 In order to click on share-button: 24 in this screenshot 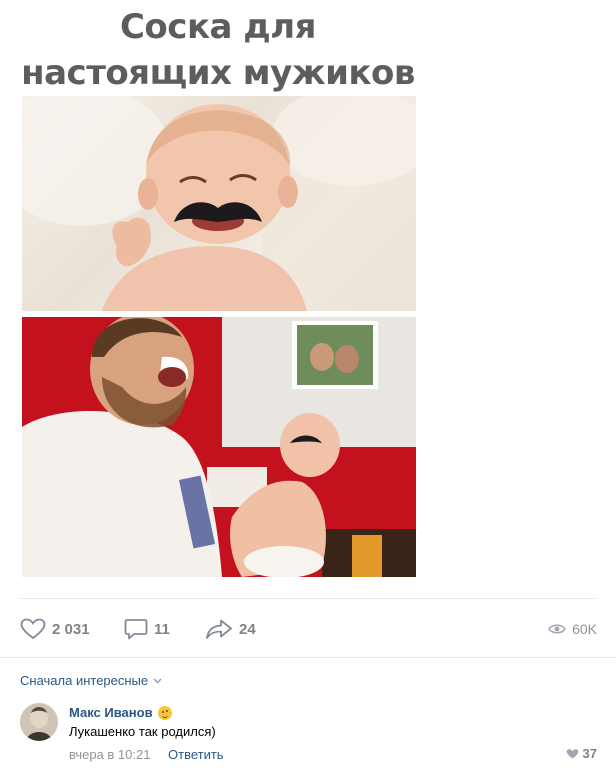, I will do `click(230, 629)`.